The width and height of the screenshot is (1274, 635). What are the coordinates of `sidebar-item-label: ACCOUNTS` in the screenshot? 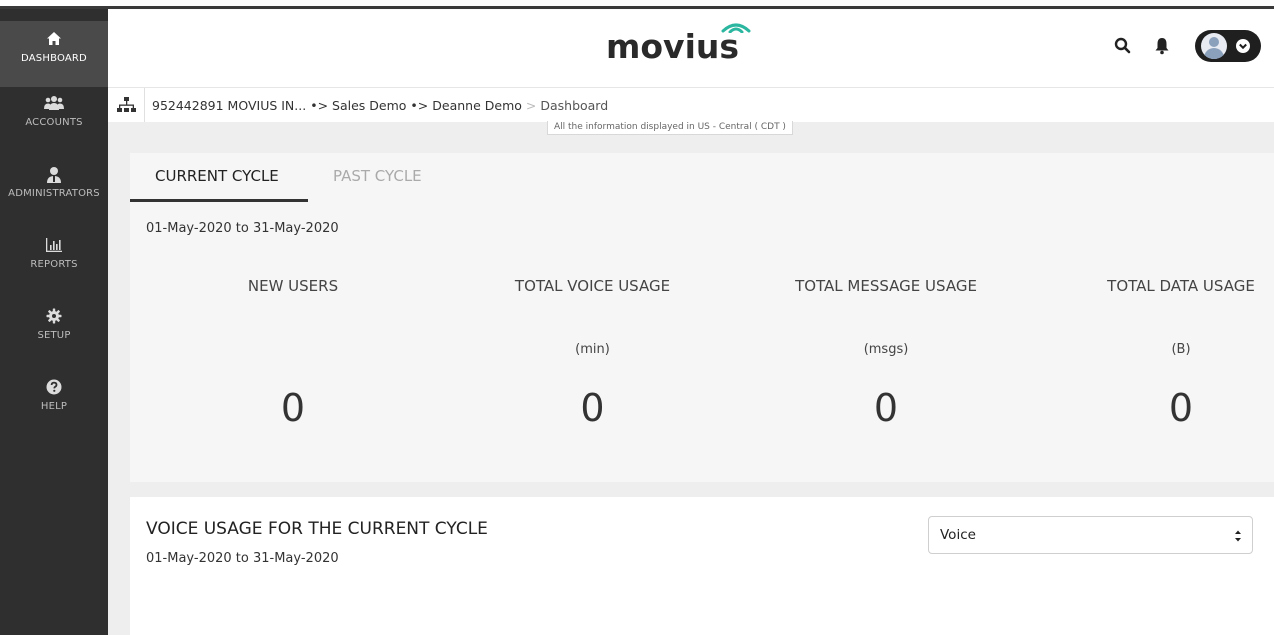 It's located at (54, 122).